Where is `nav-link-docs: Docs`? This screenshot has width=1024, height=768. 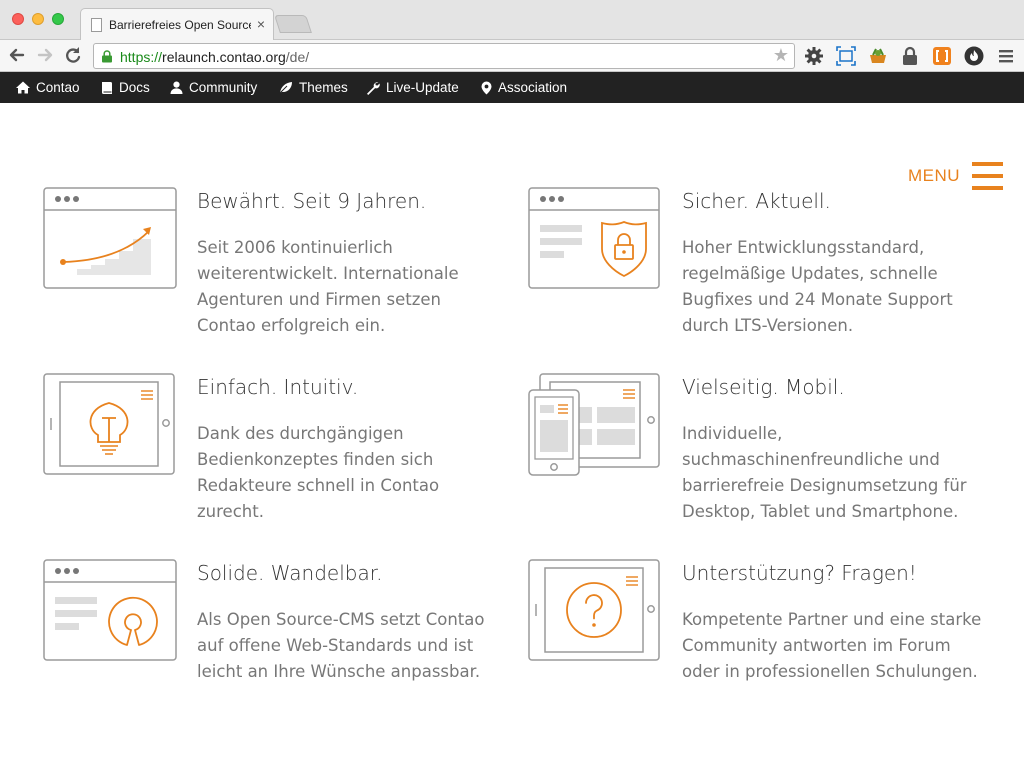
nav-link-docs: Docs is located at coordinates (125, 87).